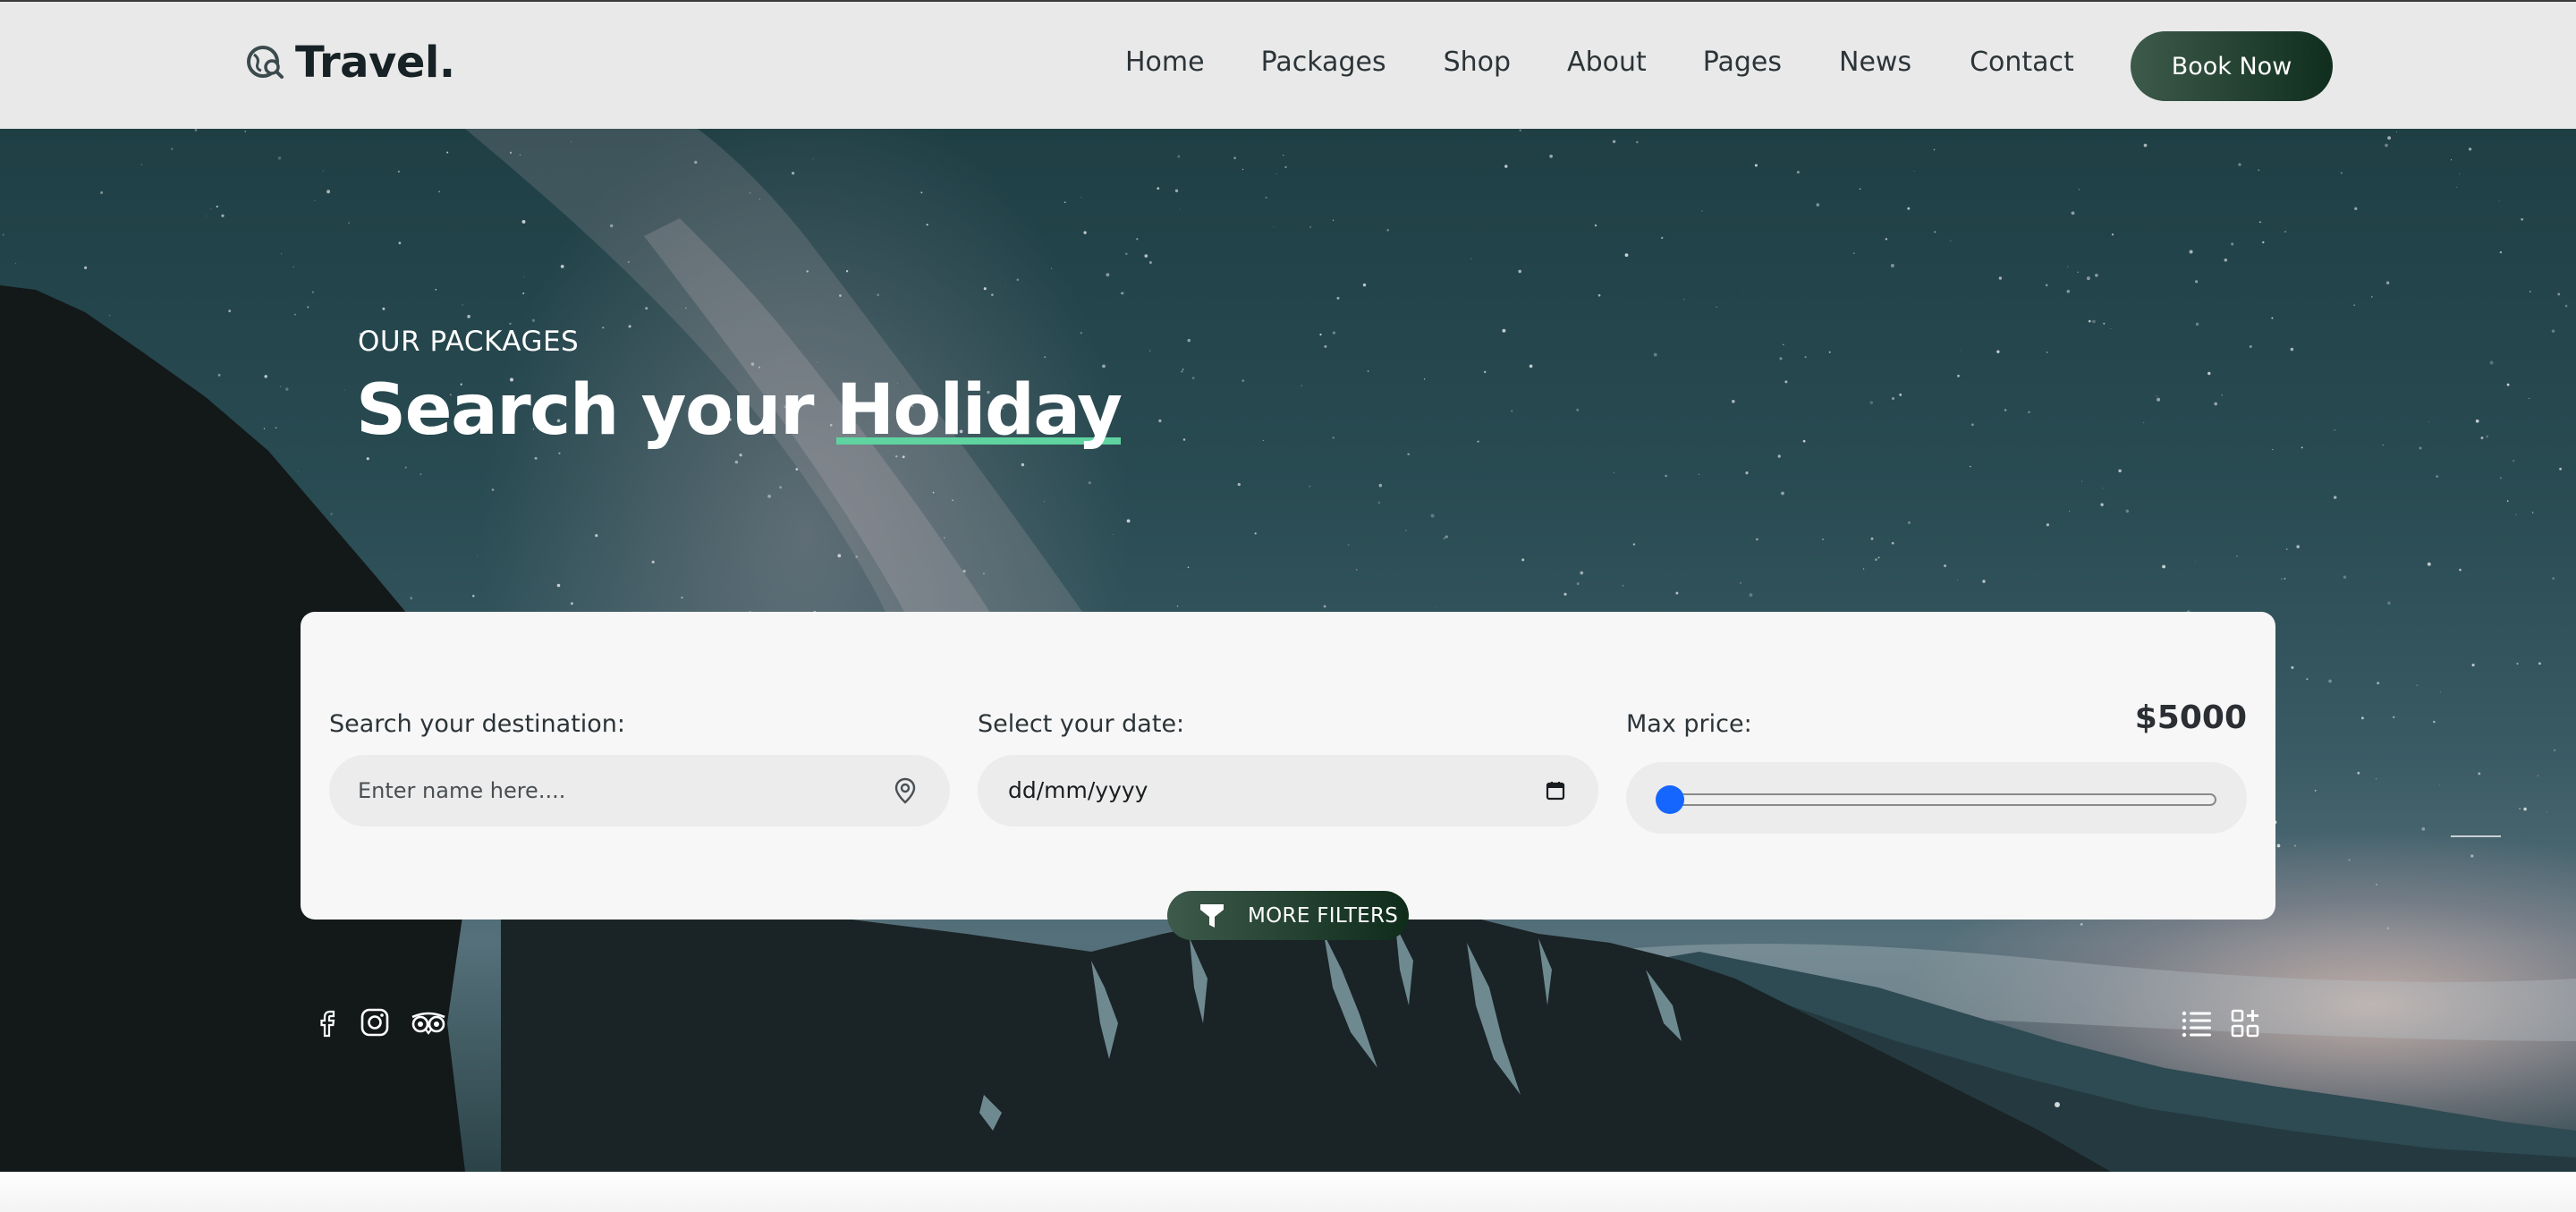  What do you see at coordinates (477, 724) in the screenshot?
I see `destination-label: Search your destination:` at bounding box center [477, 724].